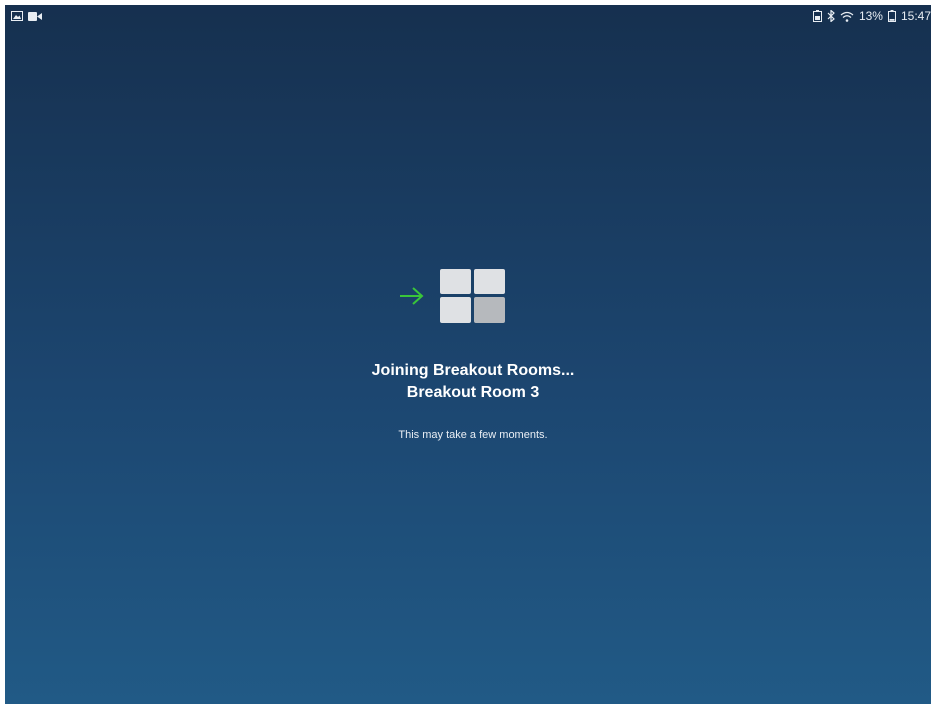 Image resolution: width=931 pixels, height=704 pixels. Describe the element at coordinates (473, 392) in the screenshot. I see `room-name: Breakout Room 3` at that location.